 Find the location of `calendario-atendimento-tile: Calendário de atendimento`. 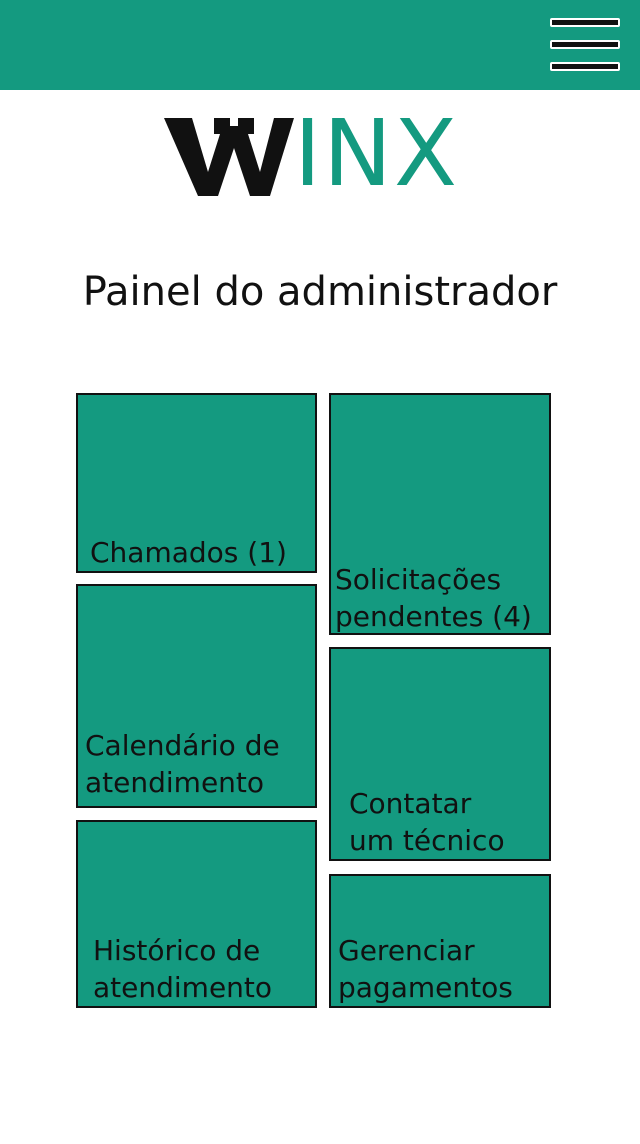

calendario-atendimento-tile: Calendário de atendimento is located at coordinates (196, 696).